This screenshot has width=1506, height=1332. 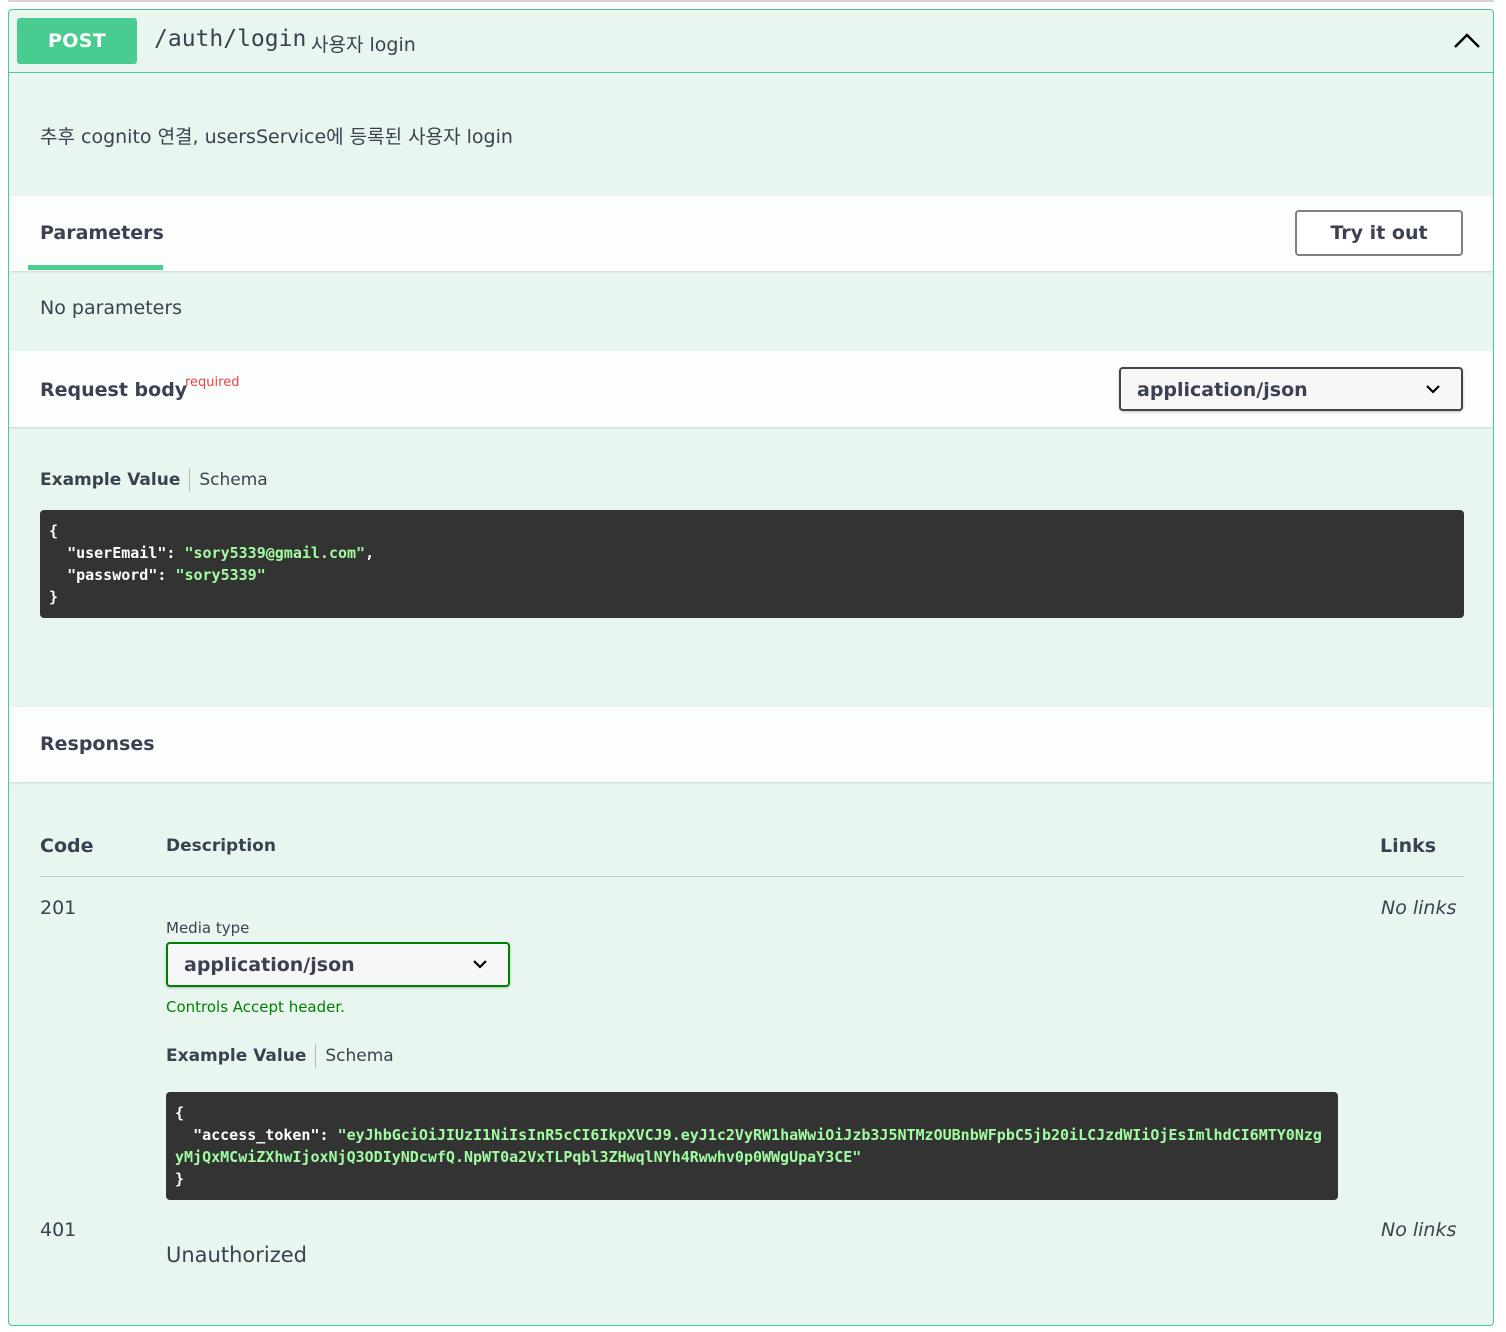 I want to click on chevron-up-icon, so click(x=1467, y=40).